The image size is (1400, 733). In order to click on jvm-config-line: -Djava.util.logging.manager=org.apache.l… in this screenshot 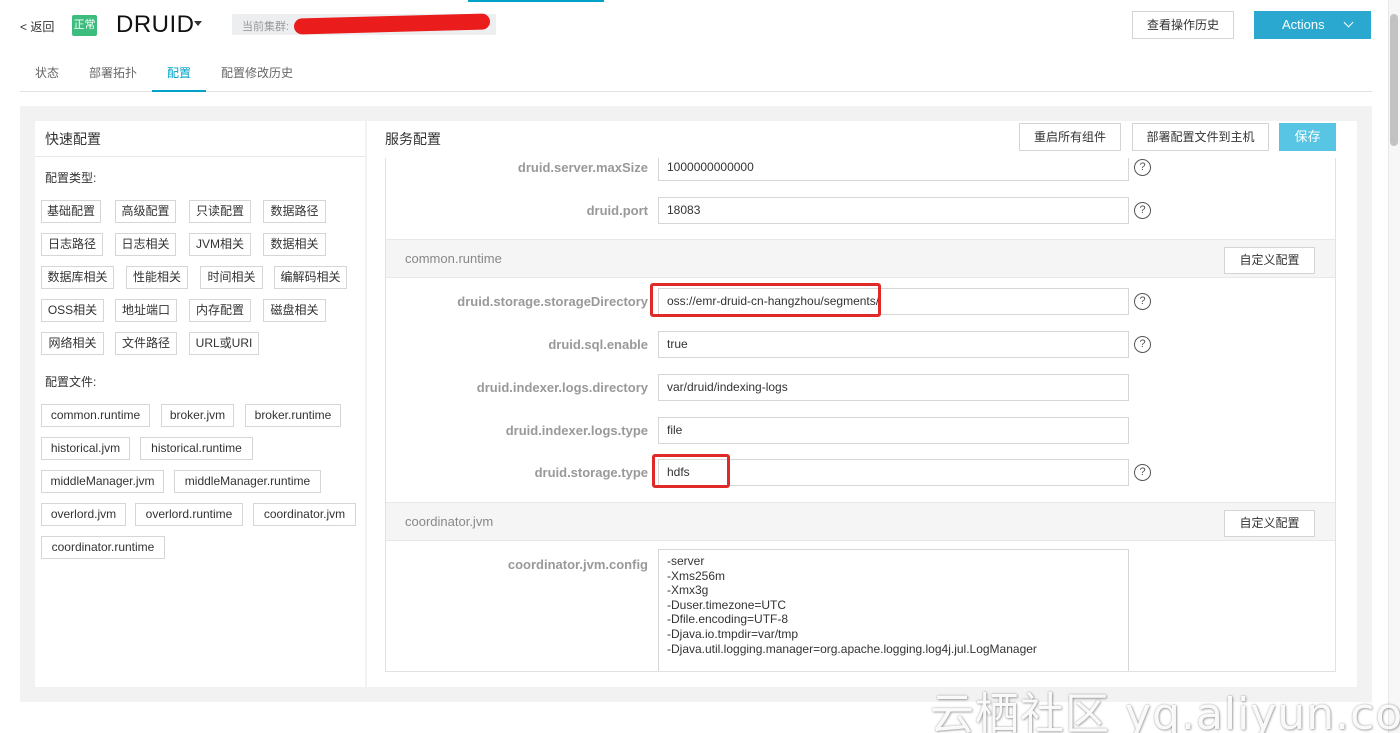, I will do `click(852, 648)`.